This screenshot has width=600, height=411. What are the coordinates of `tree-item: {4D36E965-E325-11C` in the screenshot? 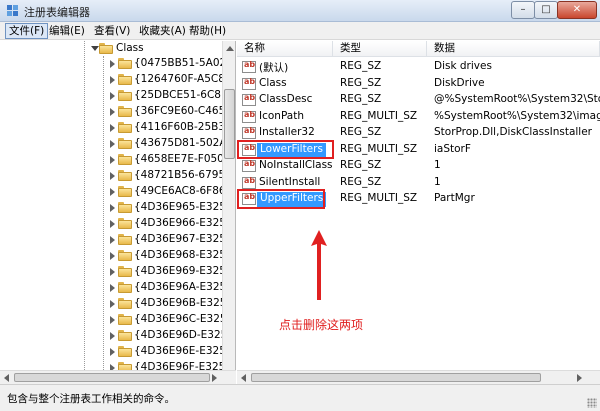 It's located at (117, 207).